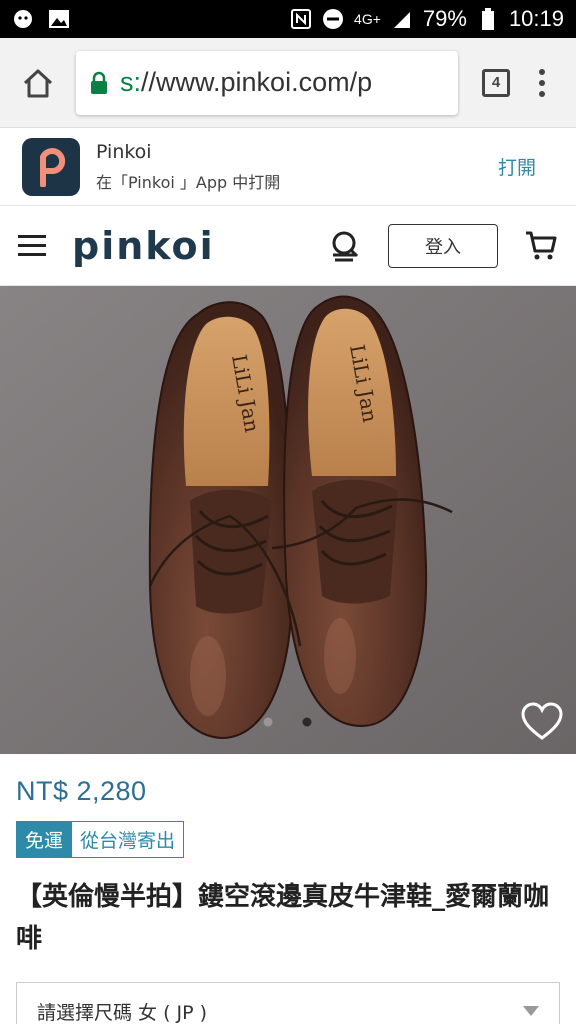  What do you see at coordinates (344, 246) in the screenshot?
I see `search-icon` at bounding box center [344, 246].